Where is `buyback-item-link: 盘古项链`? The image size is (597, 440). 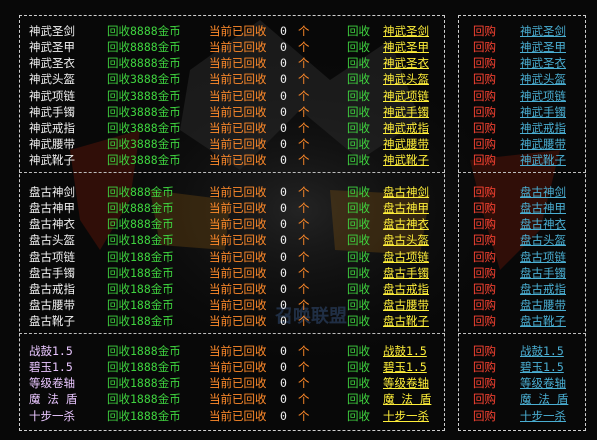 buyback-item-link: 盘古项链 is located at coordinates (543, 257).